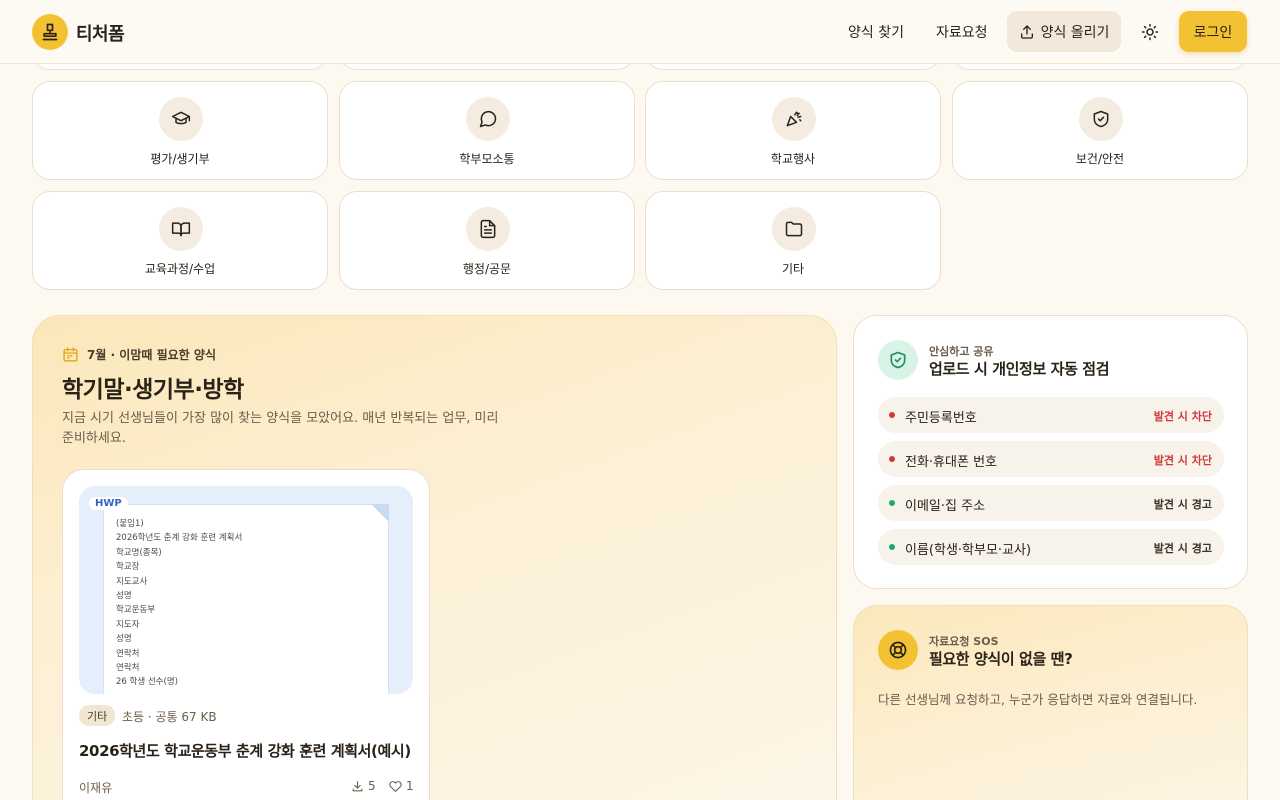 Image resolution: width=1280 pixels, height=800 pixels. What do you see at coordinates (108, 503) in the screenshot?
I see `file-format-badge: HWP` at bounding box center [108, 503].